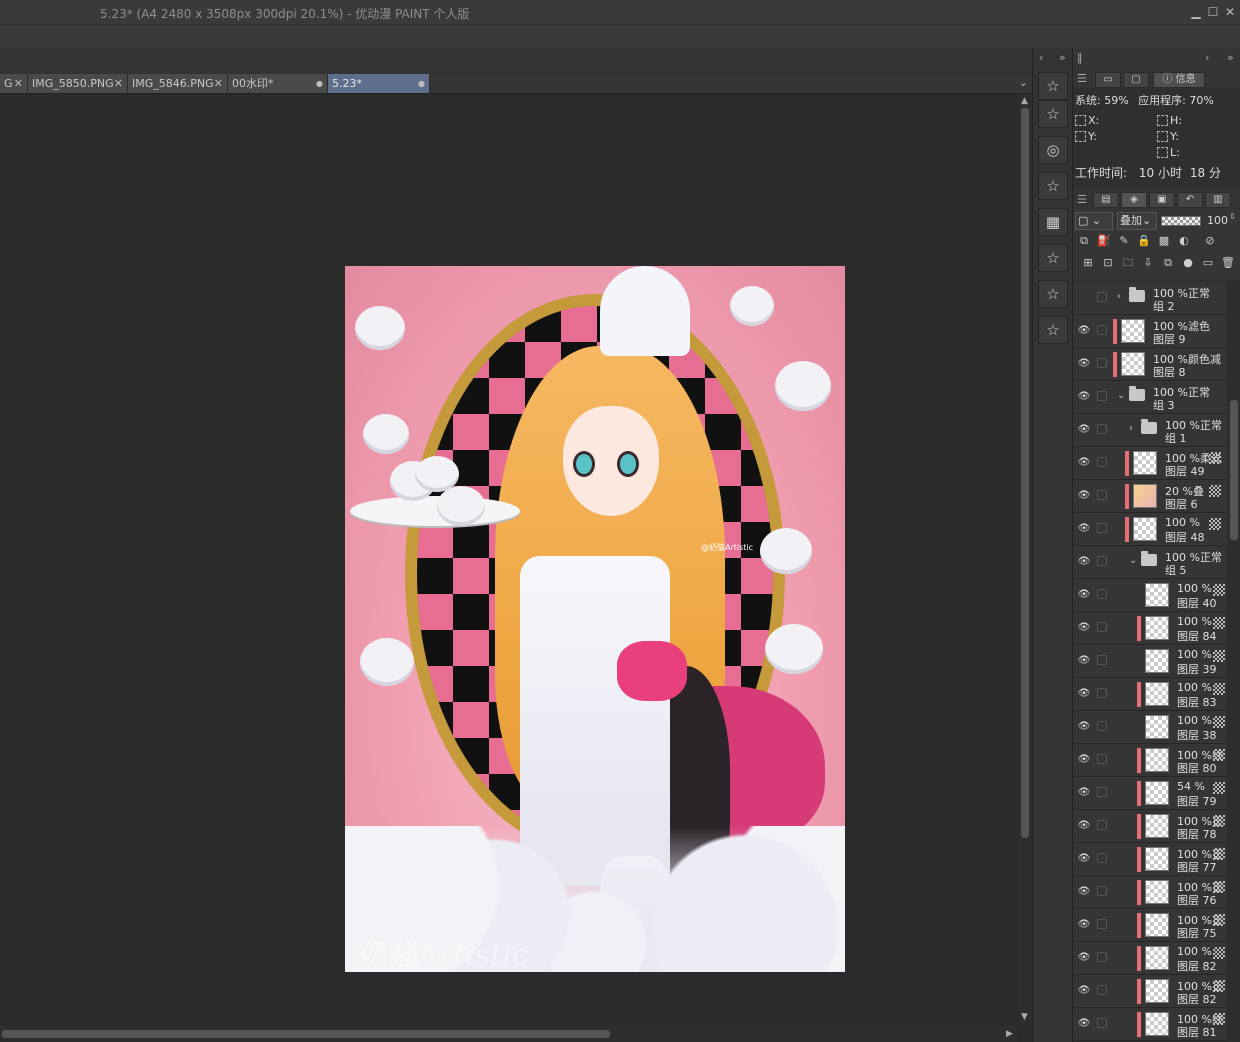  Describe the element at coordinates (1150, 793) in the screenshot. I see `layer-row: 👁 54 % 图层 79` at that location.